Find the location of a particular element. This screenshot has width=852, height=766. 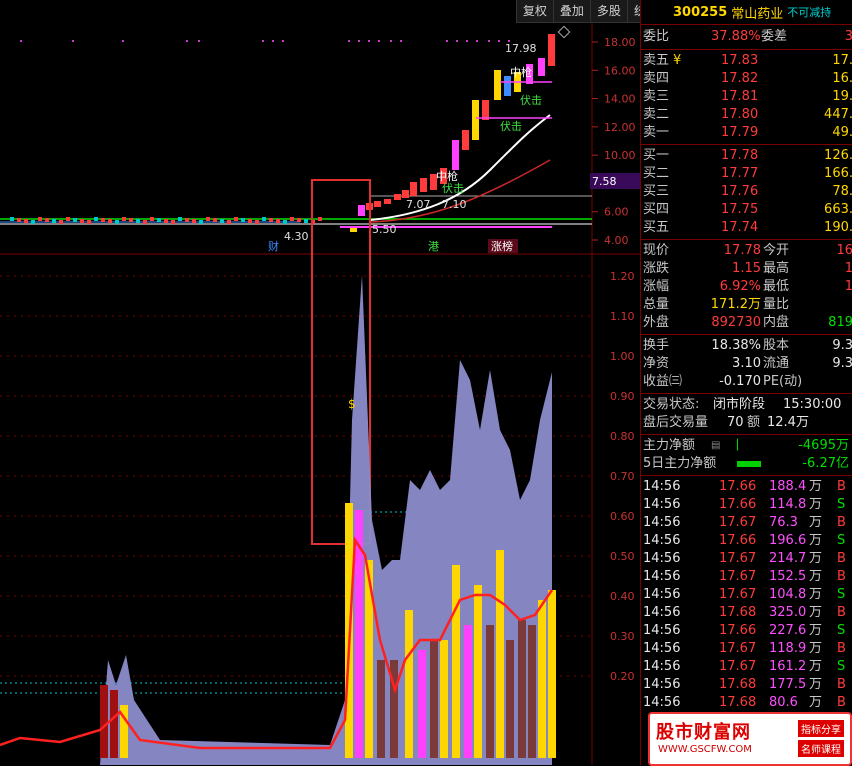

price-axis-label: 6.00 is located at coordinates (616, 212).